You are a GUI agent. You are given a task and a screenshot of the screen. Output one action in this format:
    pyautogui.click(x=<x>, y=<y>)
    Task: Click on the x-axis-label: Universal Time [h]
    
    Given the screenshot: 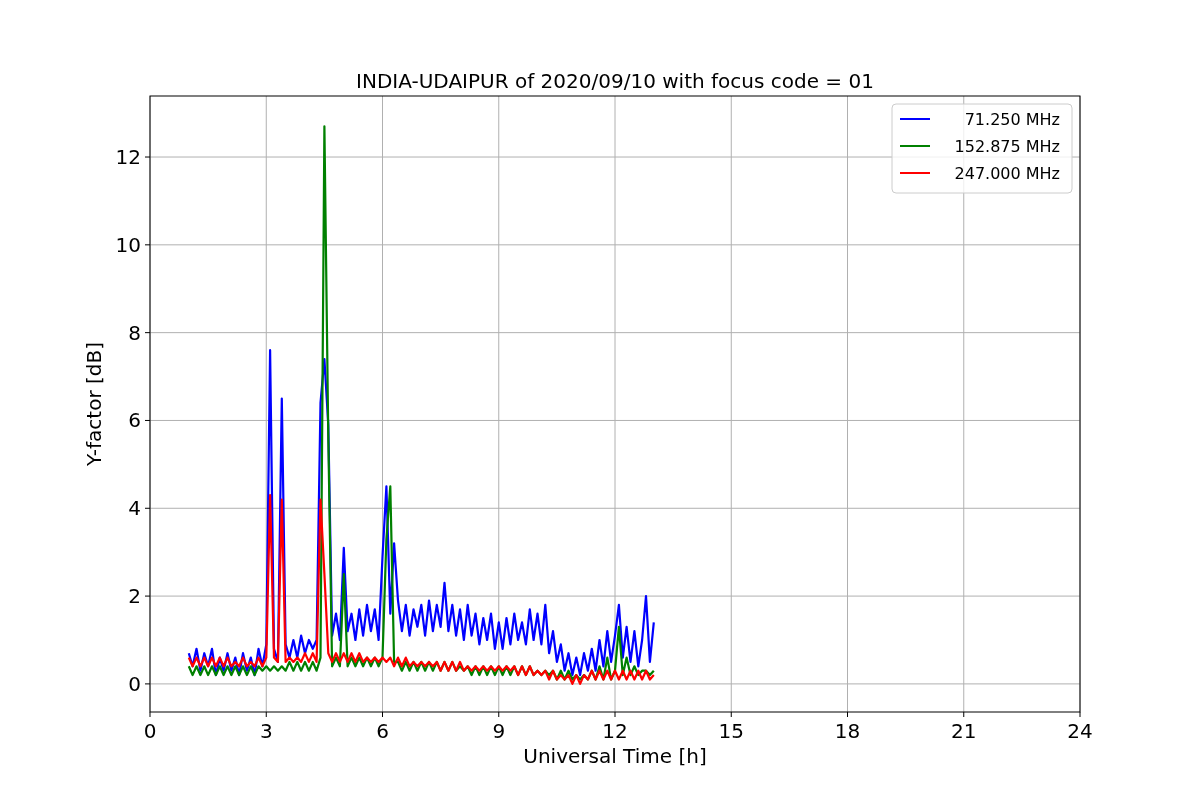 What is the action you would take?
    pyautogui.click(x=615, y=756)
    